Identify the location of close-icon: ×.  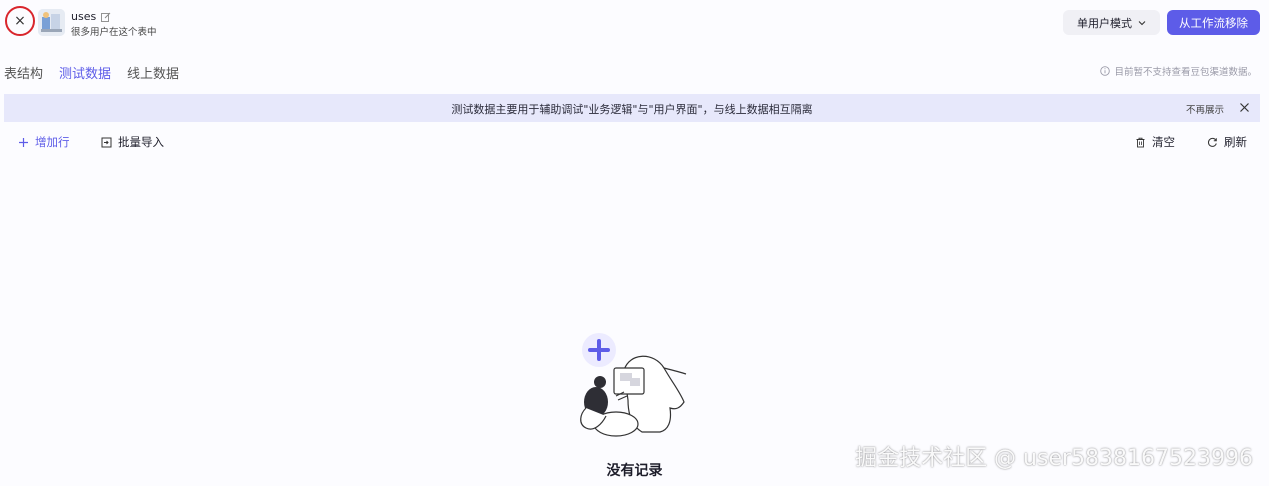
(20, 21).